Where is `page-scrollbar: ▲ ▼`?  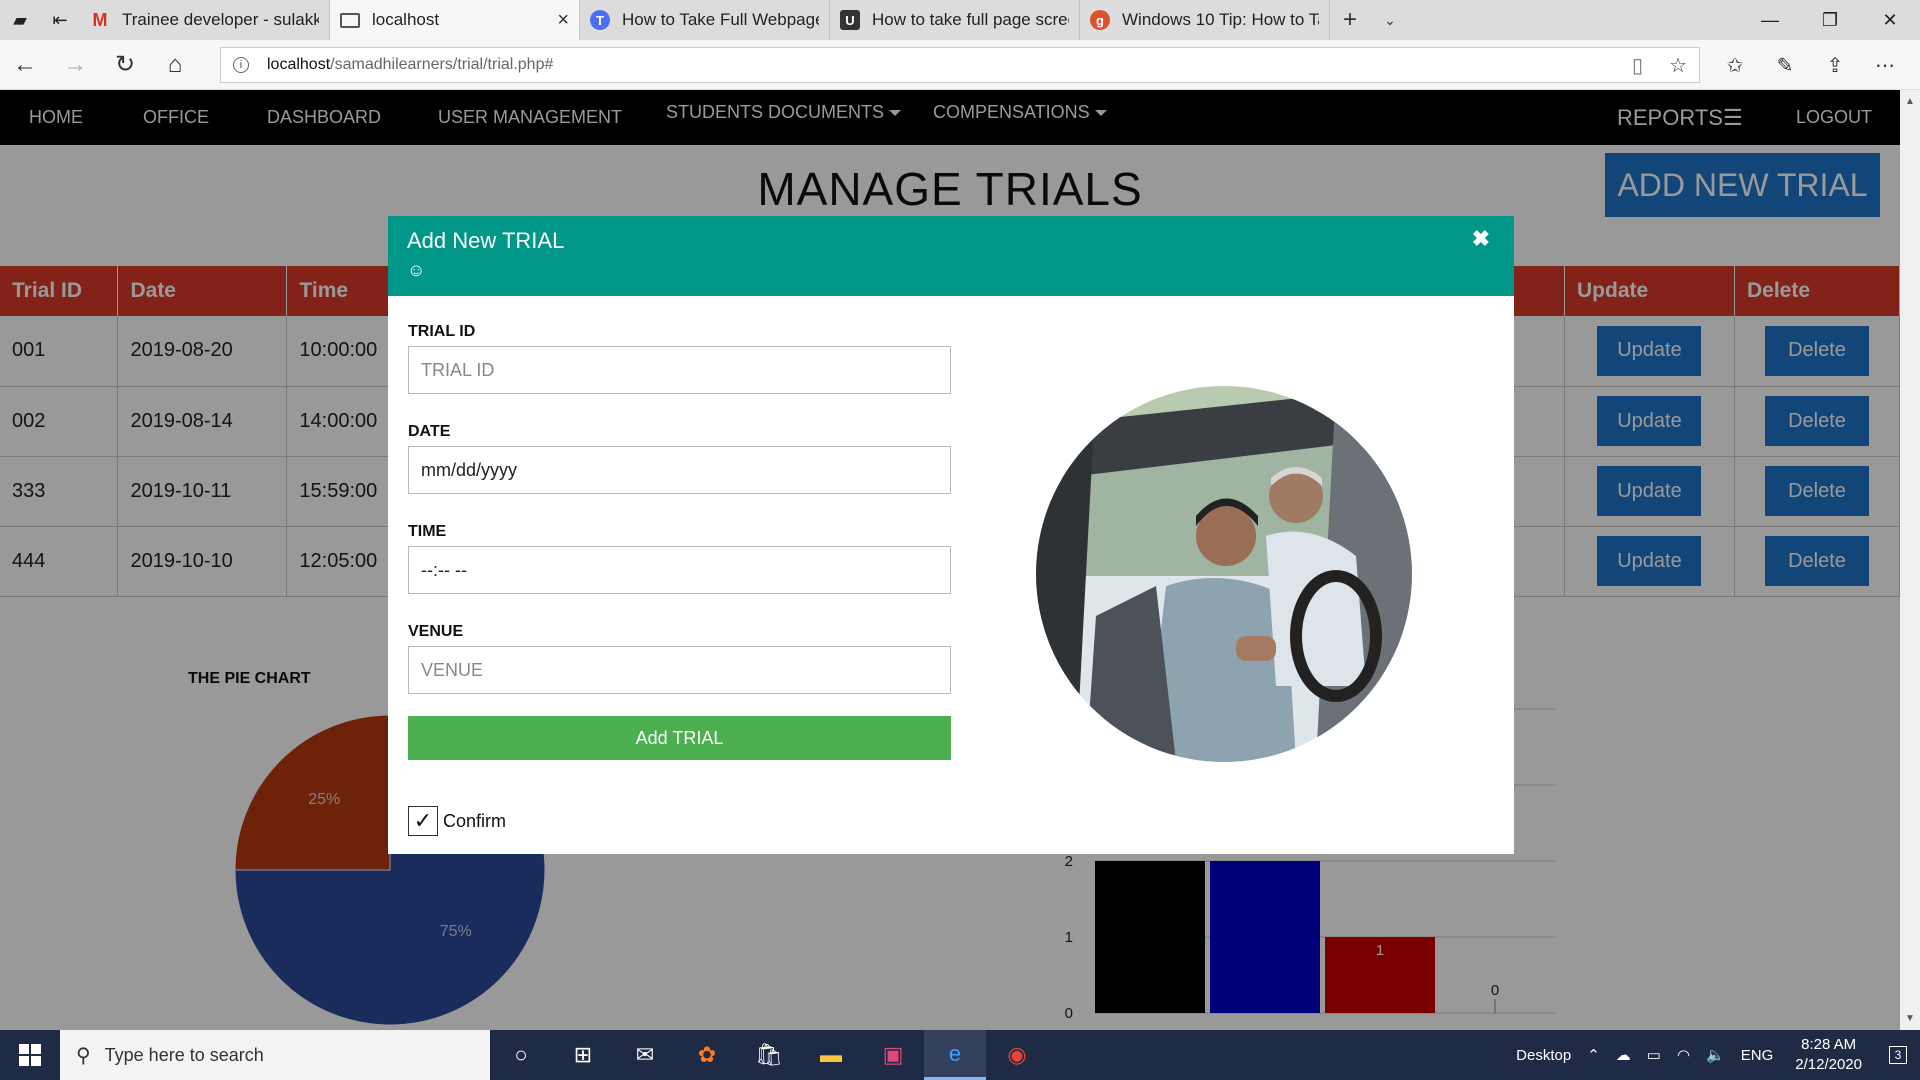 page-scrollbar: ▲ ▼ is located at coordinates (1910, 560).